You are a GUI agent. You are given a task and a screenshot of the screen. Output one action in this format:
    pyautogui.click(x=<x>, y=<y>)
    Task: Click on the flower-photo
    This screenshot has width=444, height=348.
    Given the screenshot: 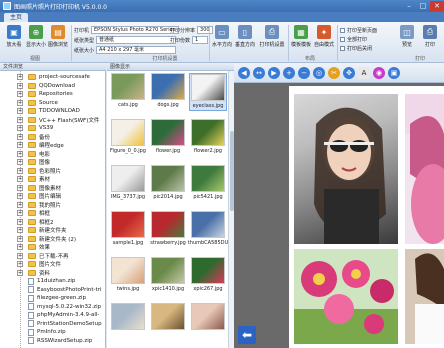 What is the action you would take?
    pyautogui.click(x=346, y=296)
    